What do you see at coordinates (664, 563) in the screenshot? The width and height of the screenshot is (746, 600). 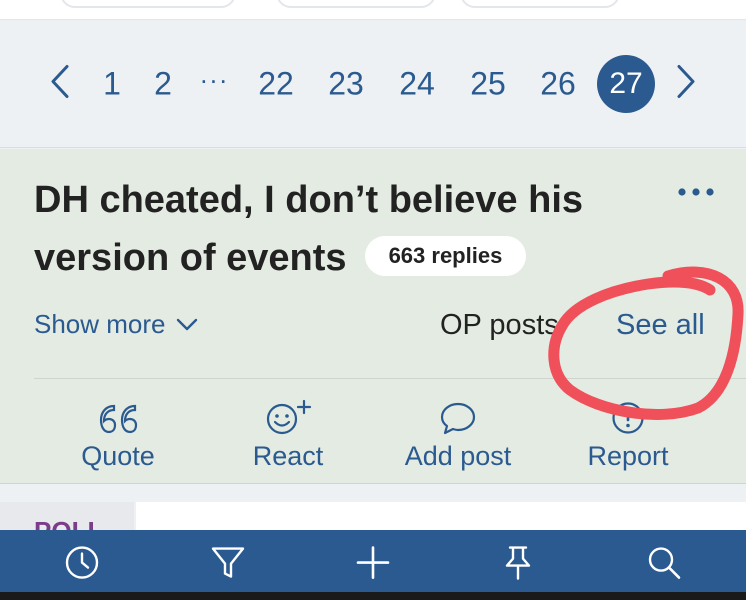 I see `search-icon` at bounding box center [664, 563].